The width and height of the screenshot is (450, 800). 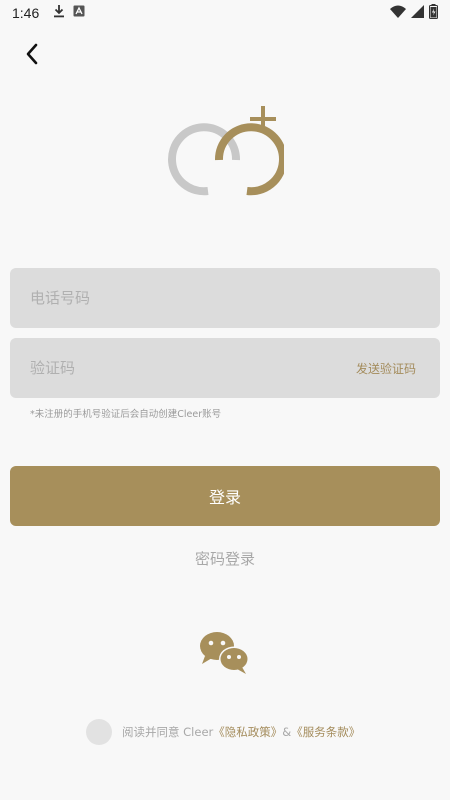 I want to click on wechat-login-button, so click(x=225, y=653).